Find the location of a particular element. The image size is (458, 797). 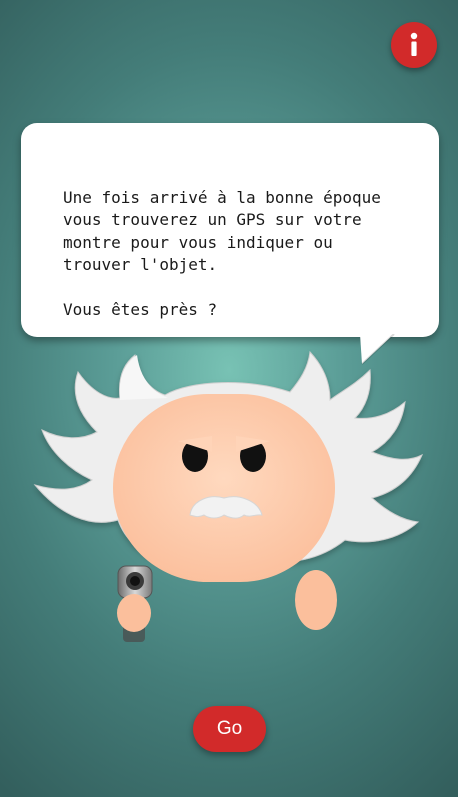

left-hand is located at coordinates (134, 613).